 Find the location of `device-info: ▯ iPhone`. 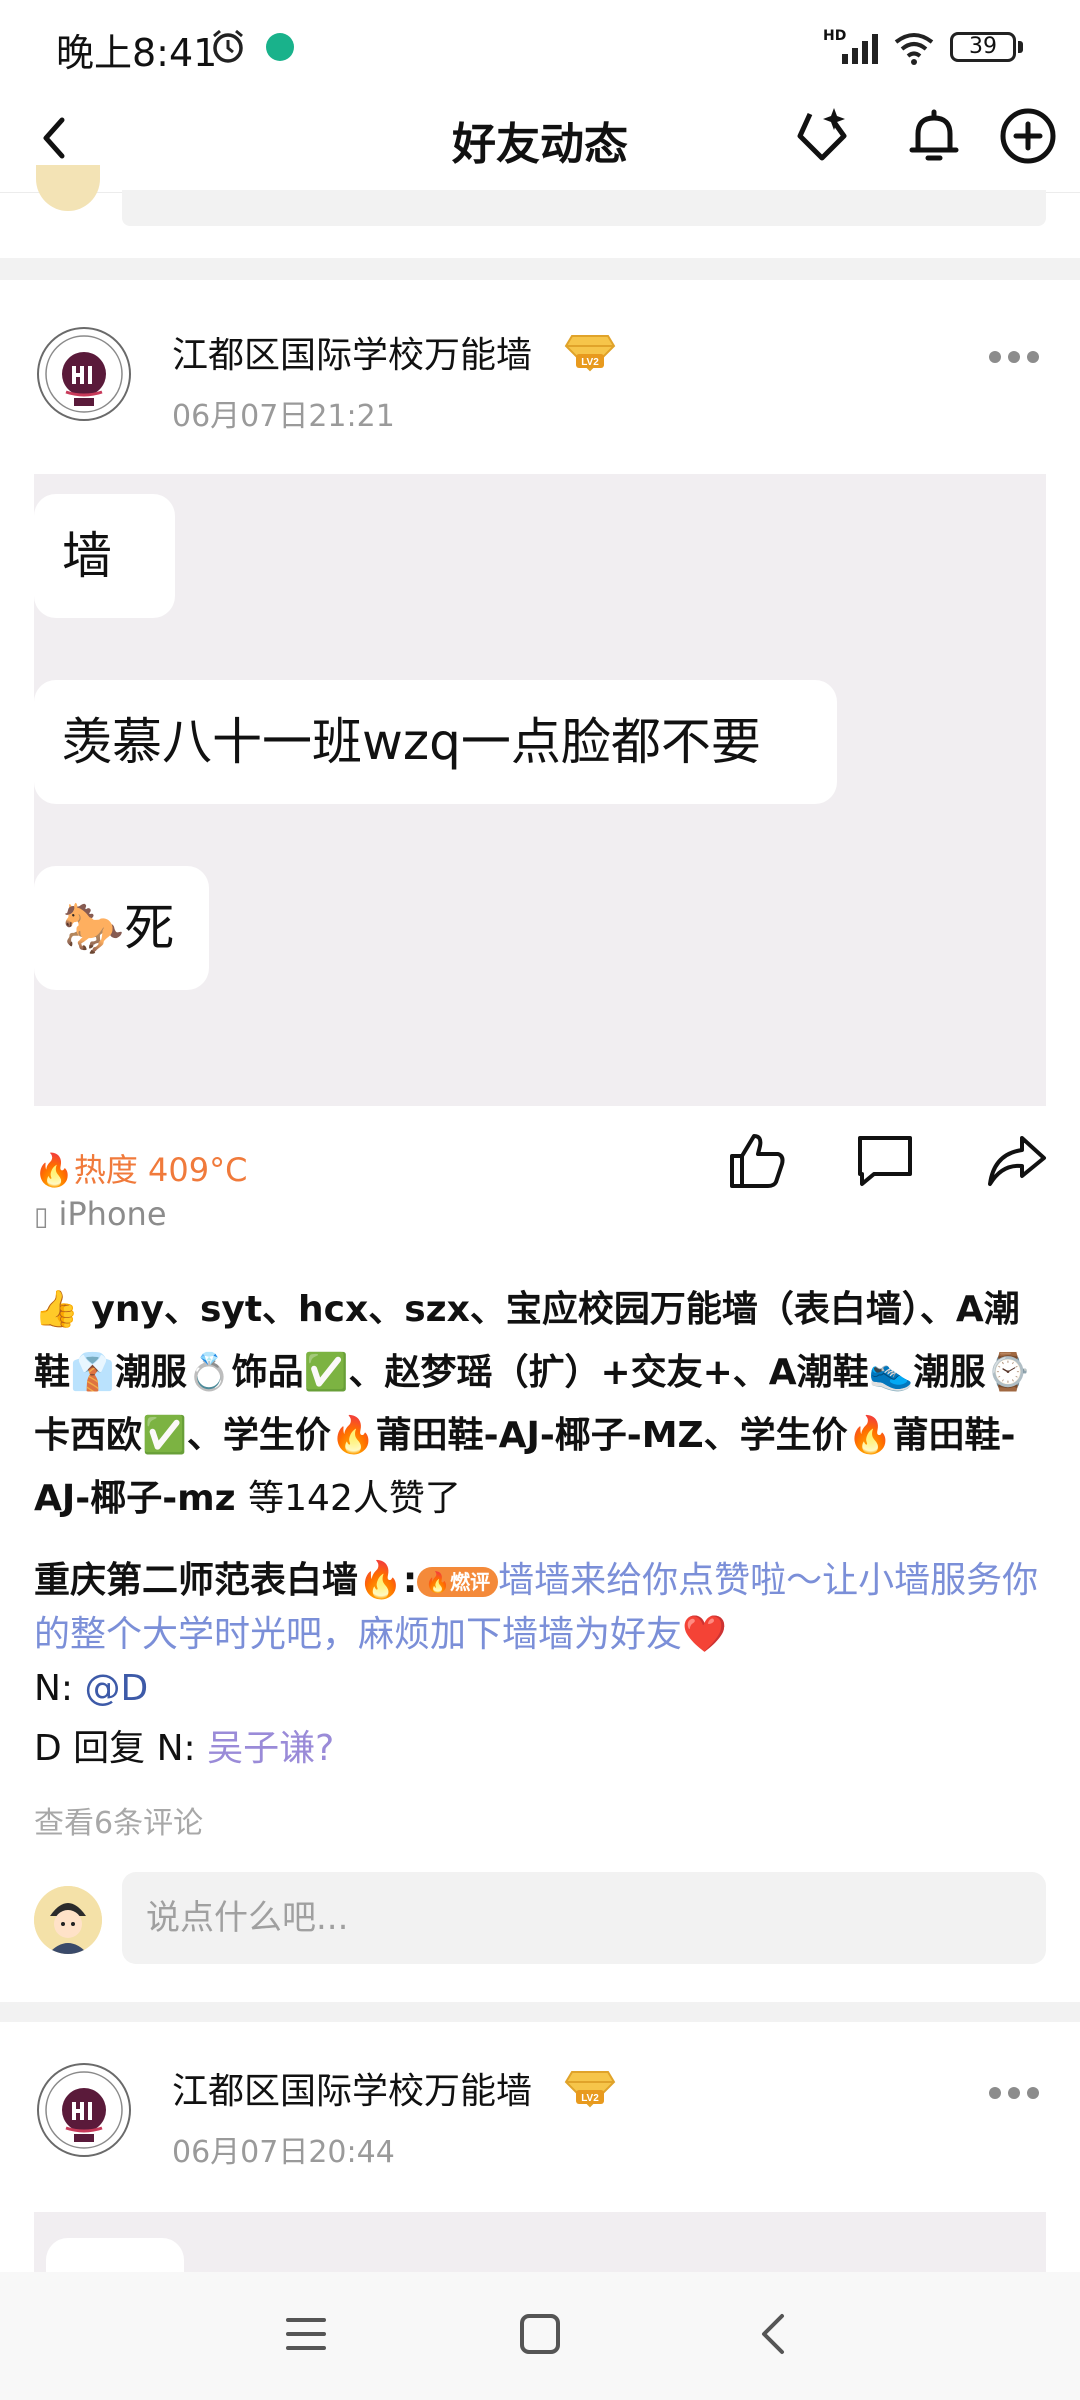

device-info: ▯ iPhone is located at coordinates (100, 1214).